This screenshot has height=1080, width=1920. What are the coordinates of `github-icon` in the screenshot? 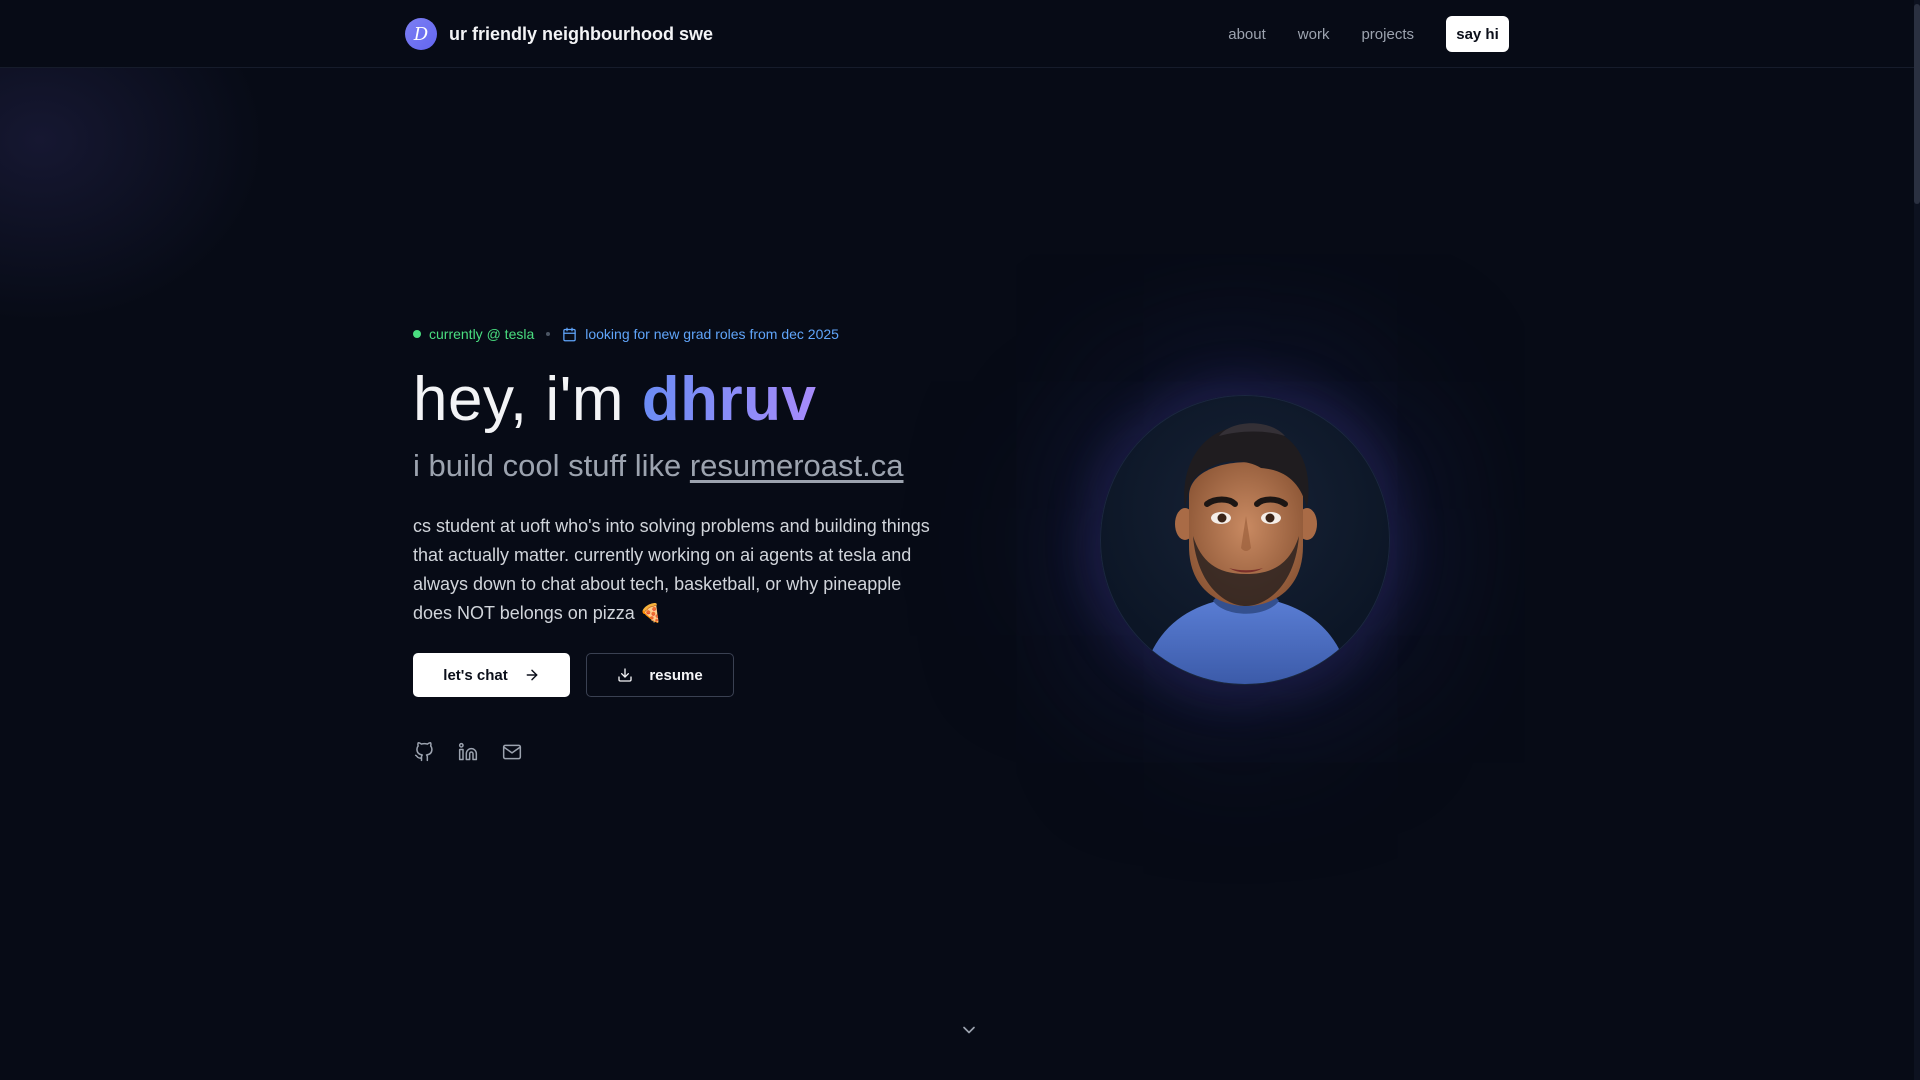 It's located at (424, 752).